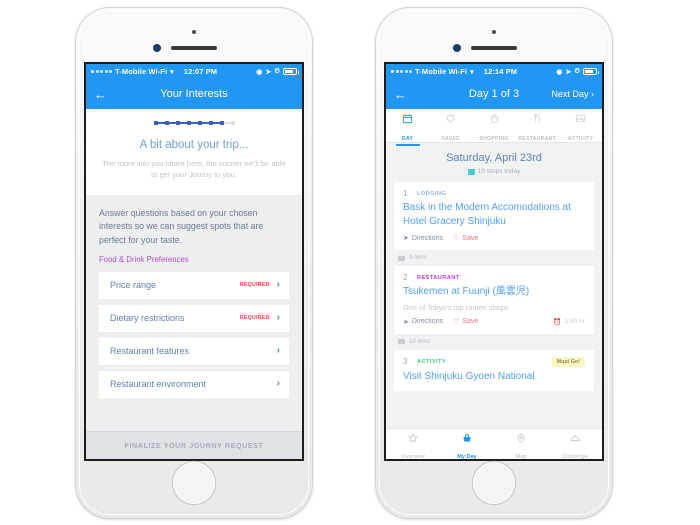  I want to click on alarm-icon: ⏲, so click(577, 71).